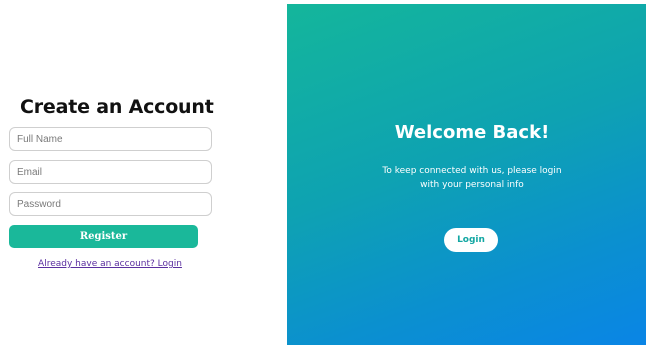  I want to click on form-title: Create an Account, so click(117, 107).